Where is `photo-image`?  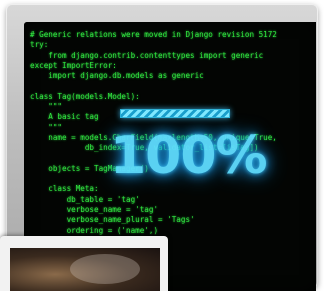
photo-image is located at coordinates (85, 269).